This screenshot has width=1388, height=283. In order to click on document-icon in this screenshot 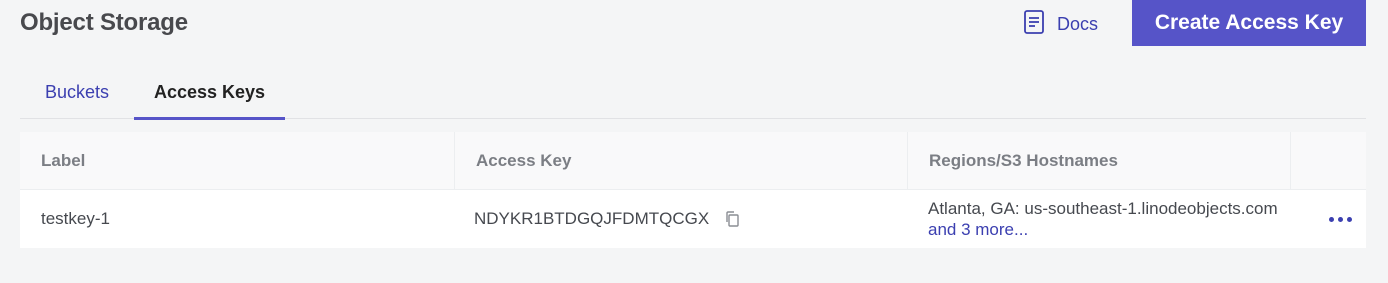, I will do `click(1034, 24)`.